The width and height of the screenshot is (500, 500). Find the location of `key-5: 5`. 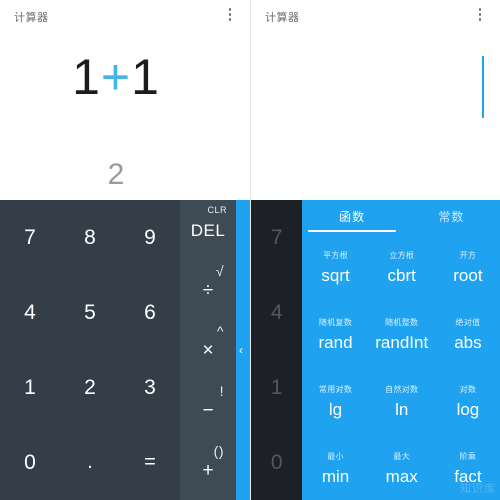

key-5: 5 is located at coordinates (90, 312).